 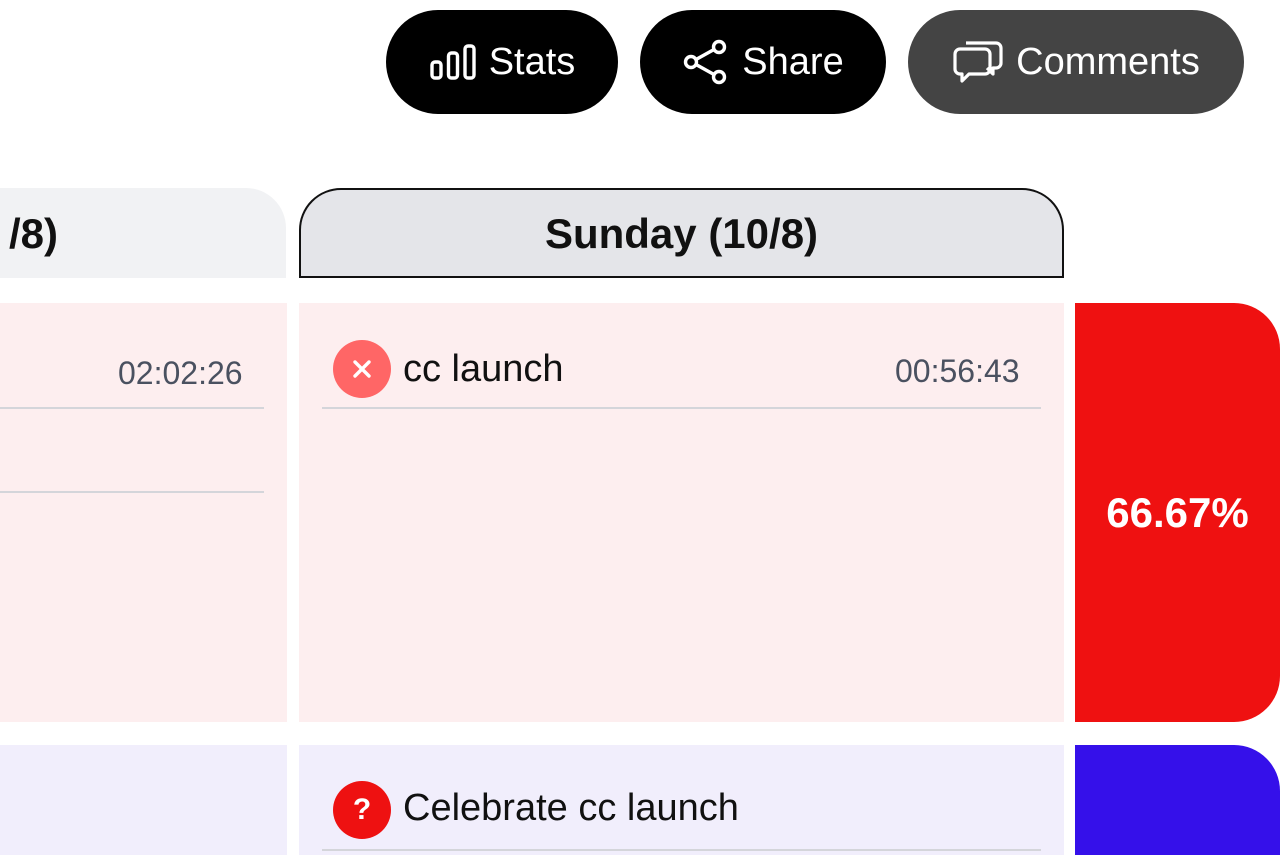 I want to click on comments-label: Comments, so click(x=1108, y=61).